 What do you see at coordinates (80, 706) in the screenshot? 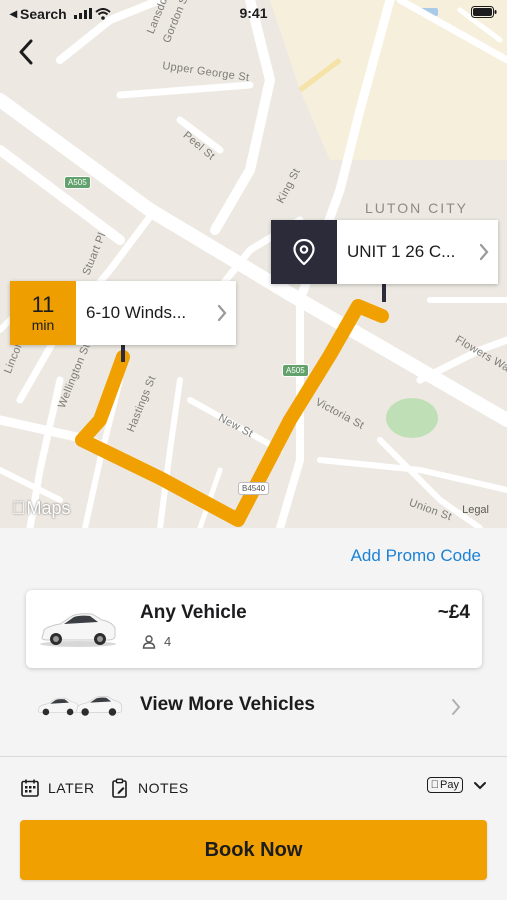
I see `cars-icon` at bounding box center [80, 706].